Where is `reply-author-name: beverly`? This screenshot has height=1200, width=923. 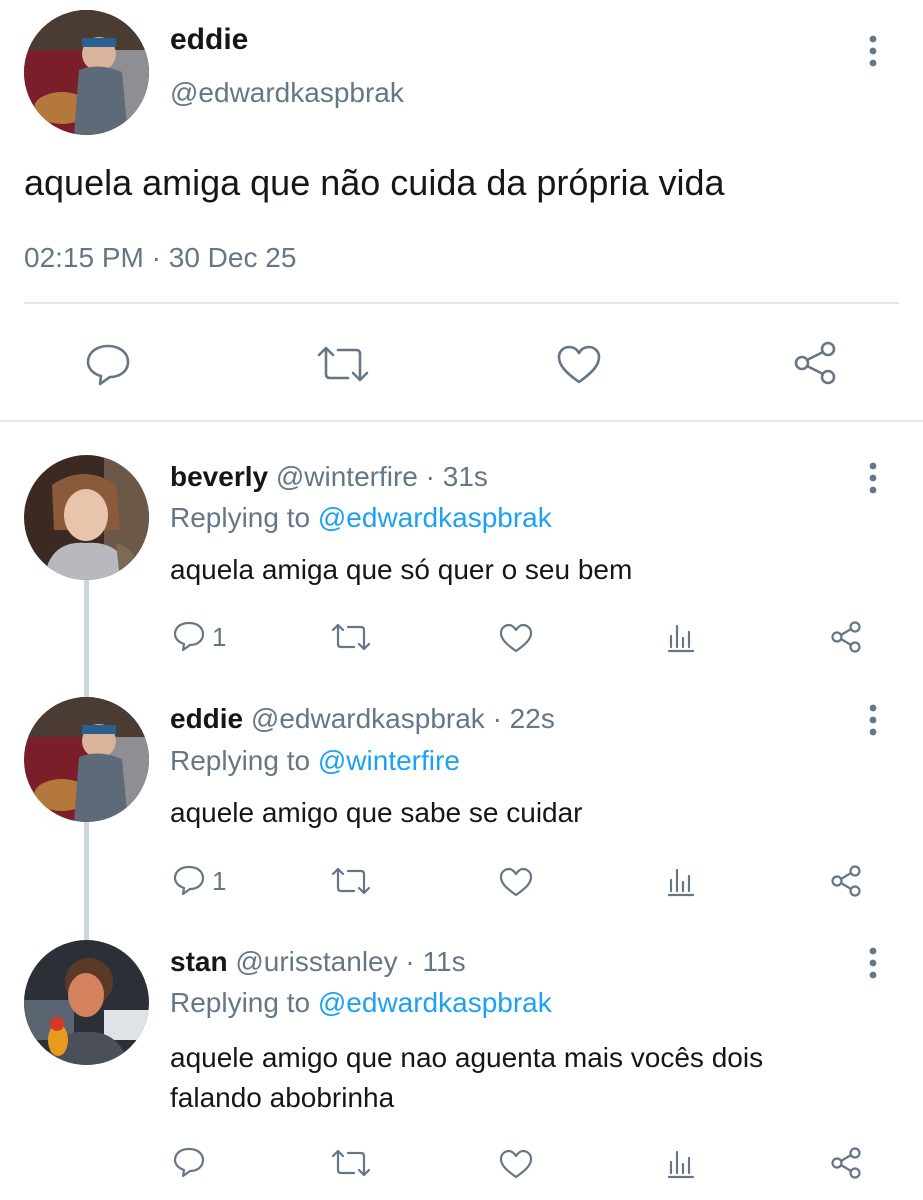
reply-author-name: beverly is located at coordinates (219, 476).